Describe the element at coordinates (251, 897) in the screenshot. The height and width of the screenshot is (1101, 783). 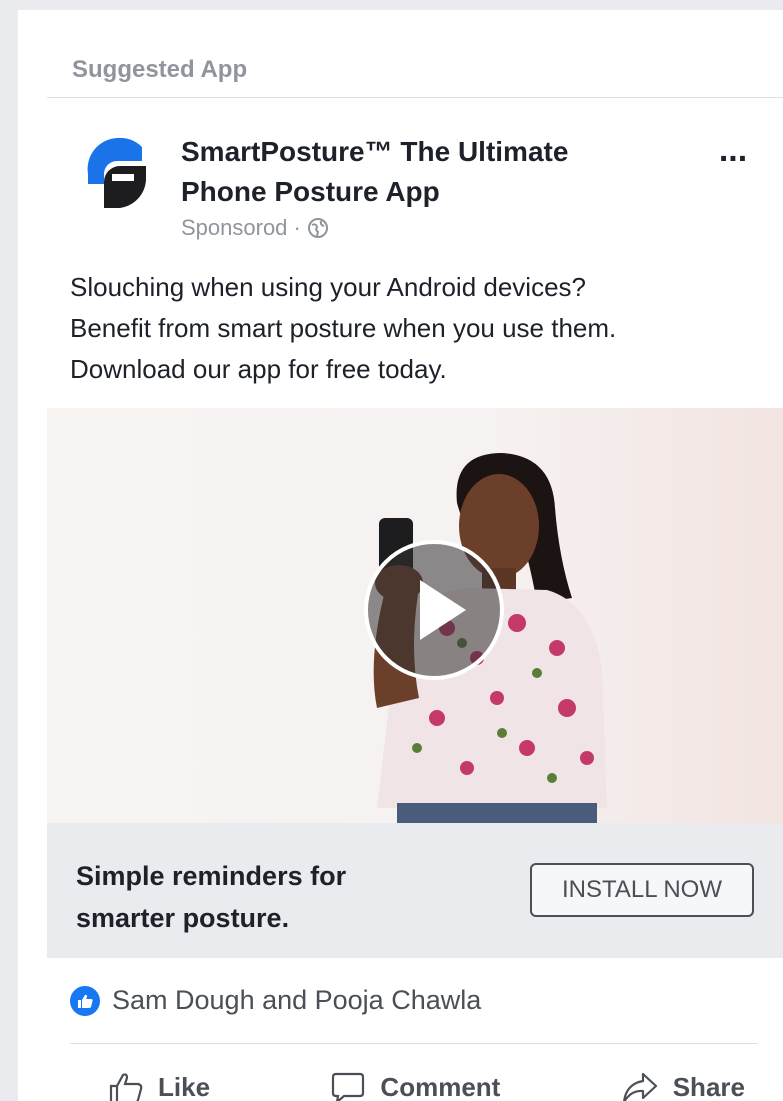
I see `cta-headline: Simple reminders for smarter posture.` at that location.